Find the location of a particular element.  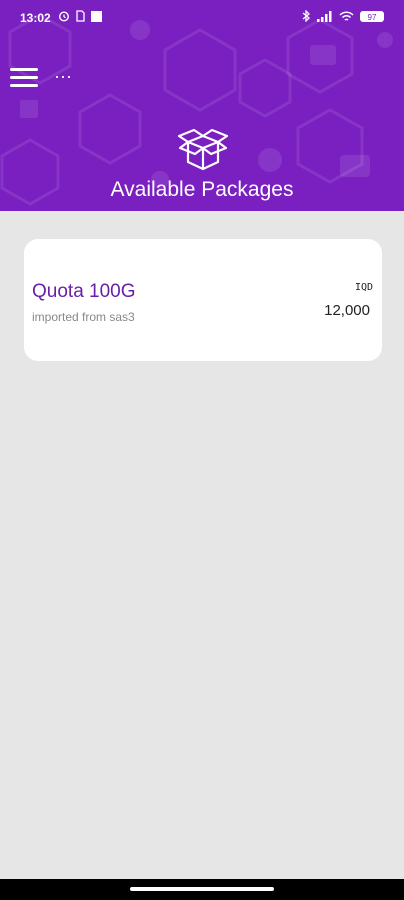

signal-icon is located at coordinates (324, 16).